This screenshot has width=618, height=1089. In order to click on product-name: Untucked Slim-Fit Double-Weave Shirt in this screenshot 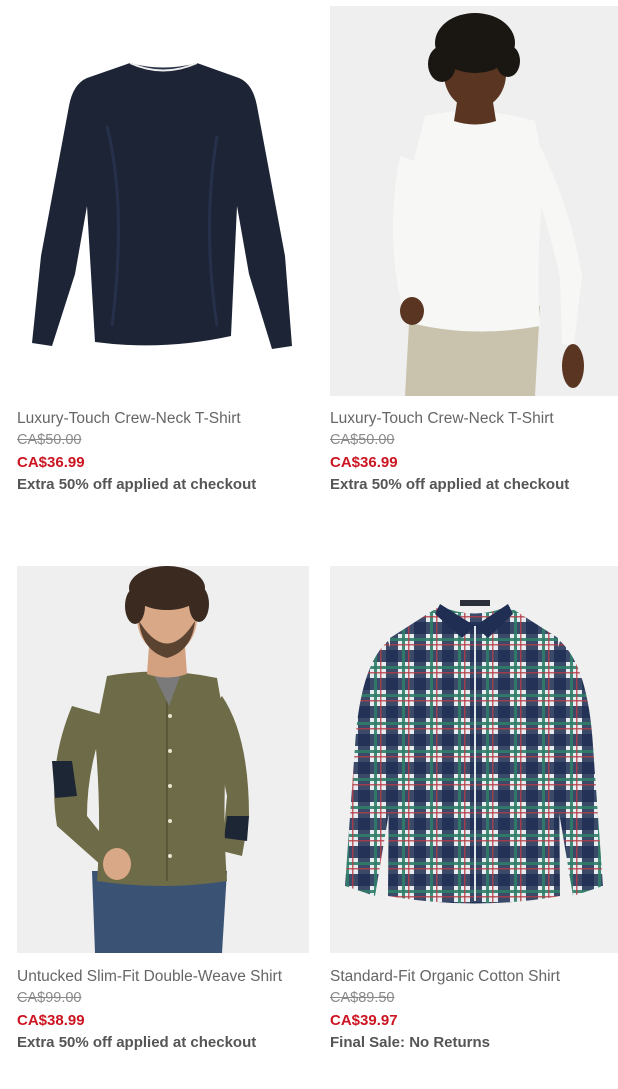, I will do `click(163, 977)`.